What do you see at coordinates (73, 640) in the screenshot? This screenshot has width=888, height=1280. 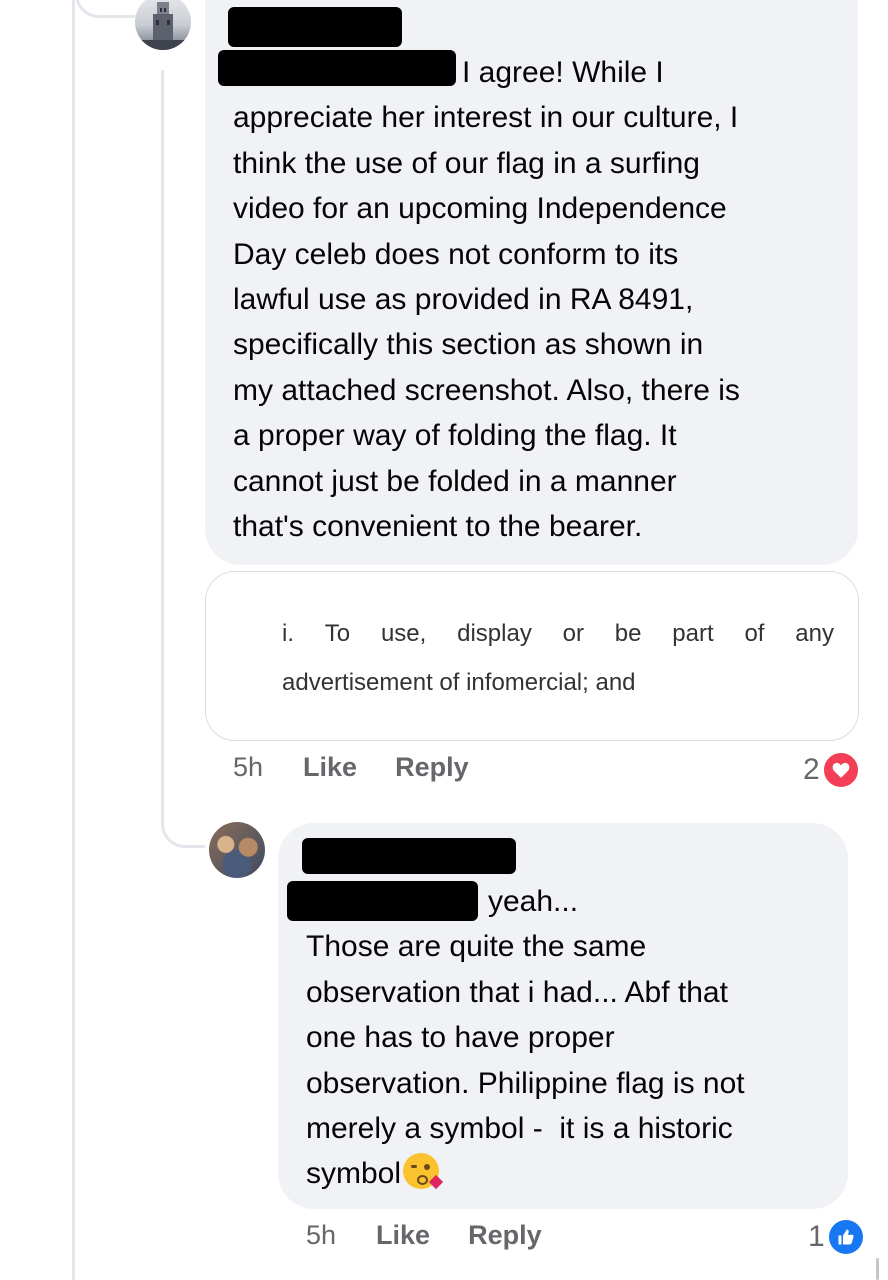 I see `thread-line` at bounding box center [73, 640].